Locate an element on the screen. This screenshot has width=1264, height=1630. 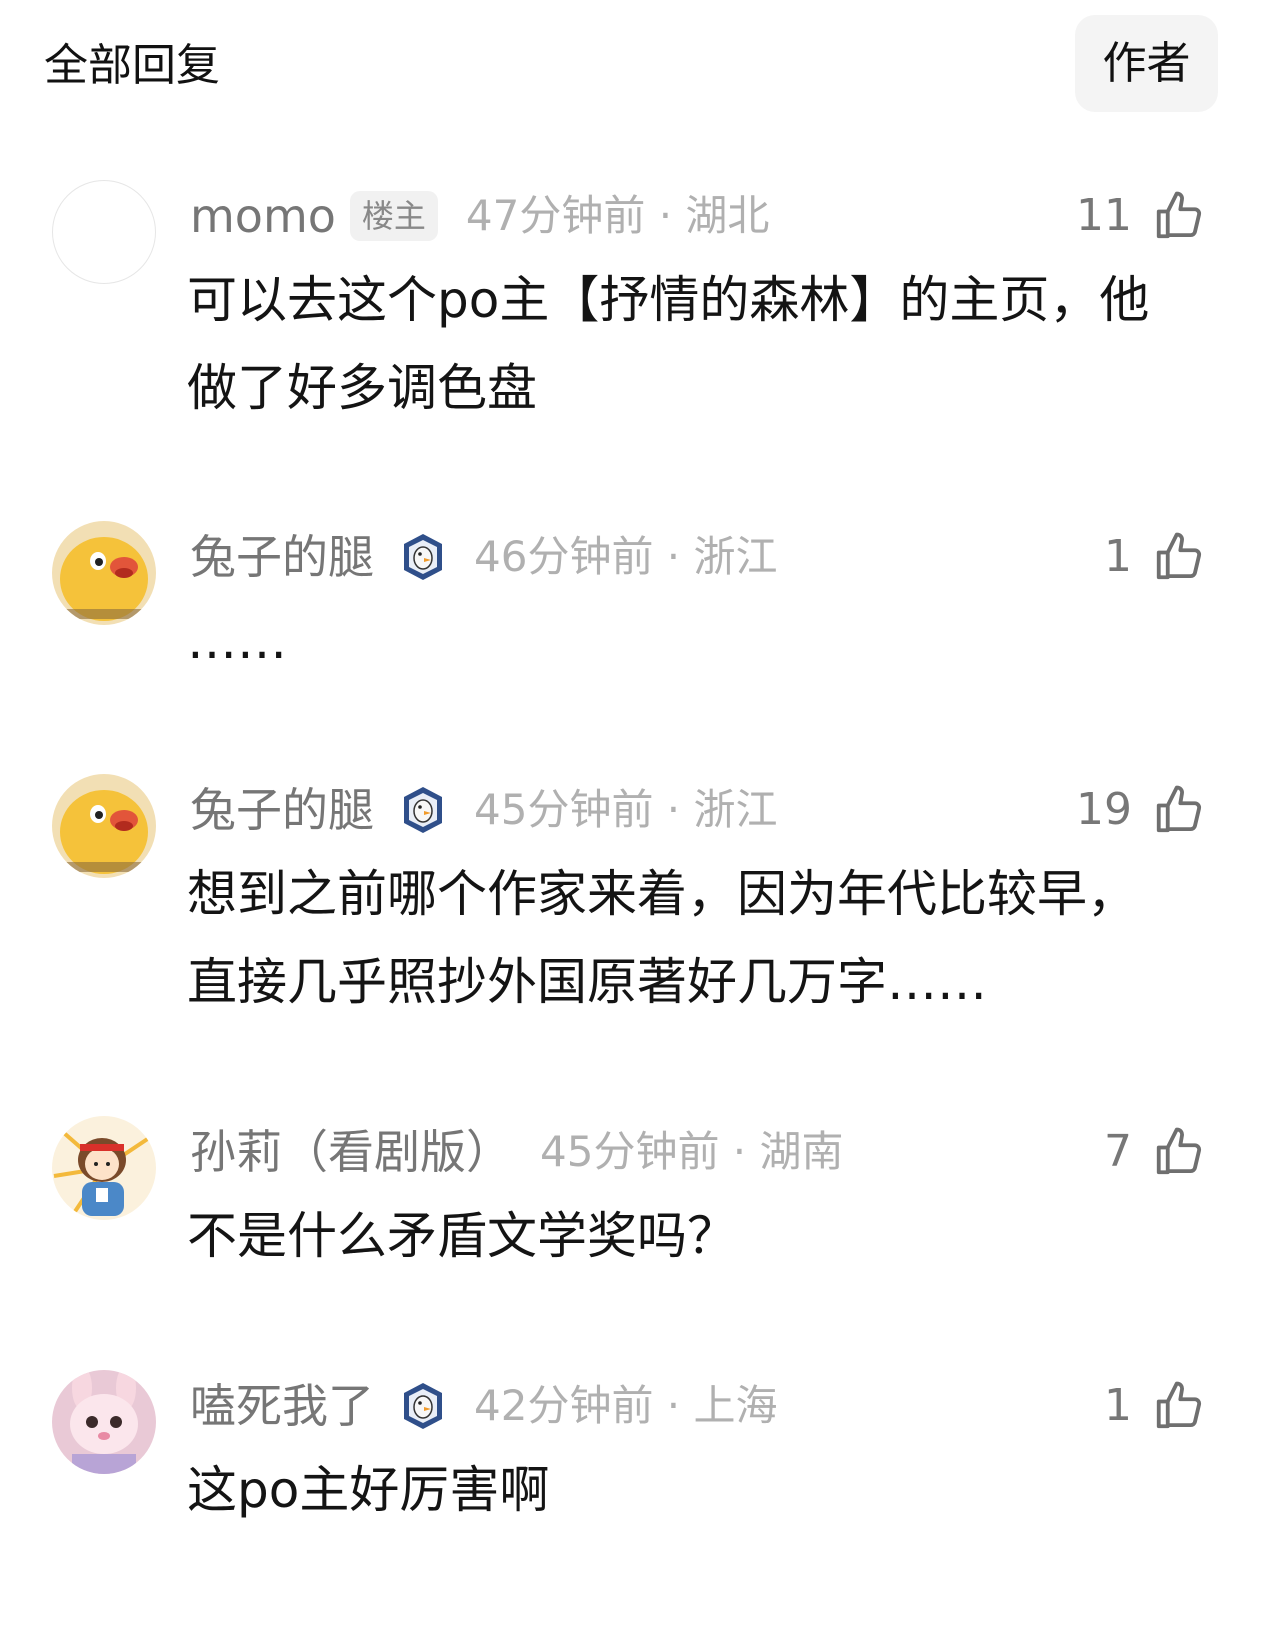
like-count: 11 is located at coordinates (1104, 215).